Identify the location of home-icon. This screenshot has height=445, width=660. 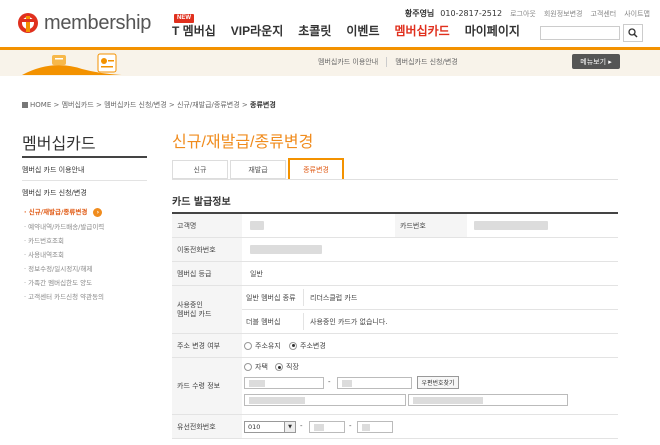
(25, 105).